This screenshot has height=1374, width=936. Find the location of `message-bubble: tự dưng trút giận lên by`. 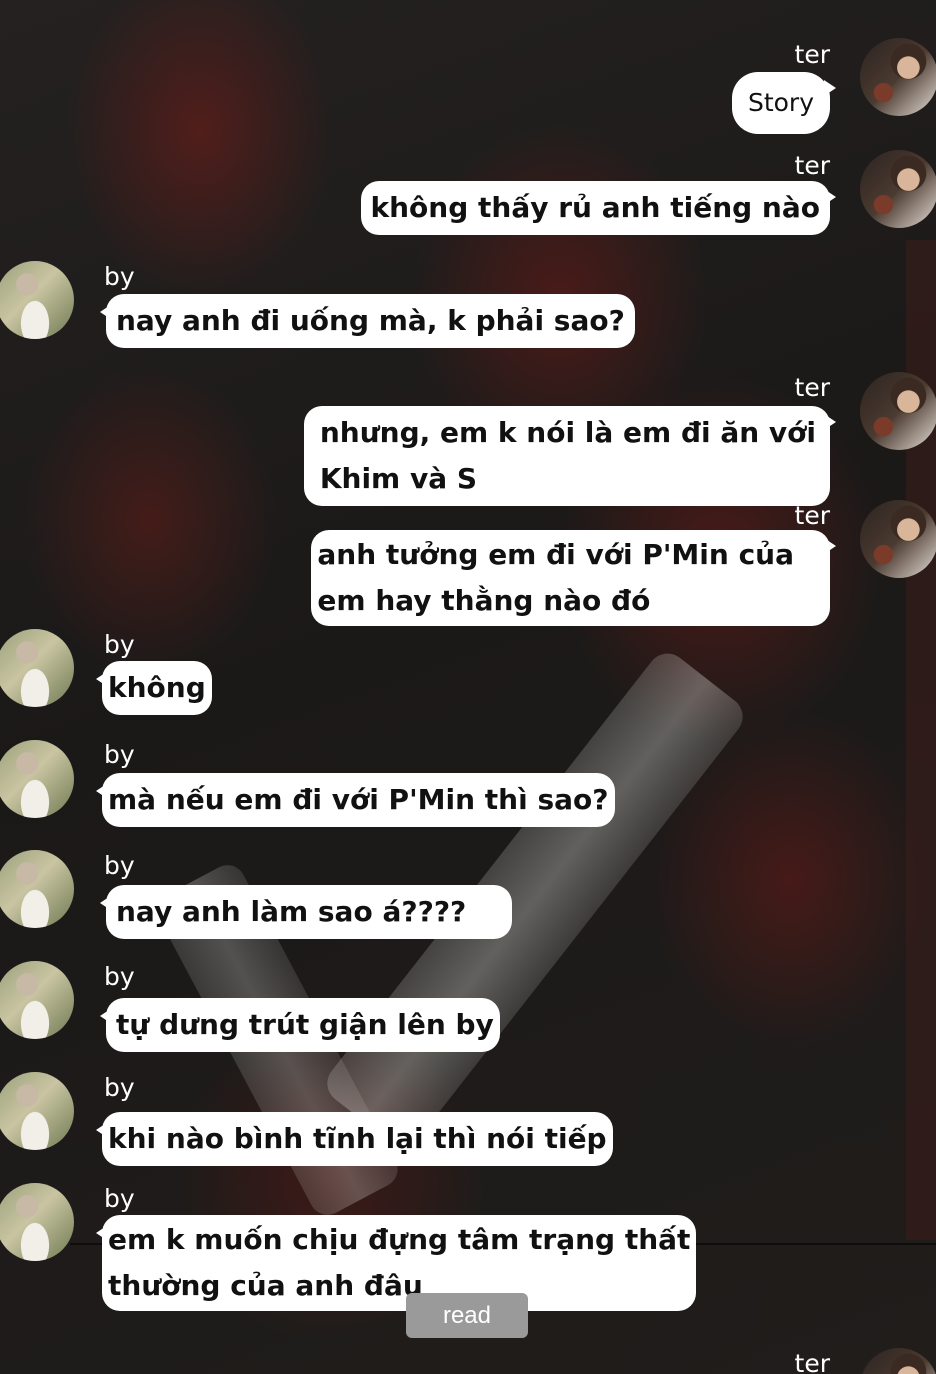

message-bubble: tự dưng trút giận lên by is located at coordinates (300, 1025).